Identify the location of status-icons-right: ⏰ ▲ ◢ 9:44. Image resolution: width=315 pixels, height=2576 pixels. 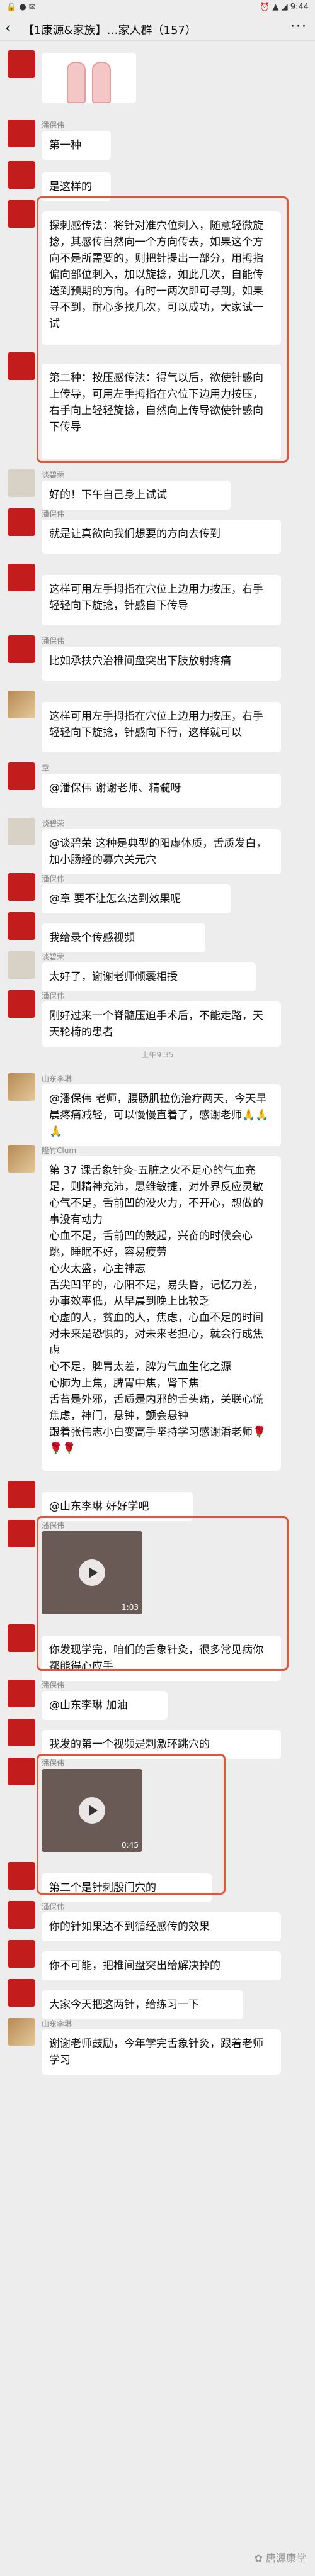
(284, 7).